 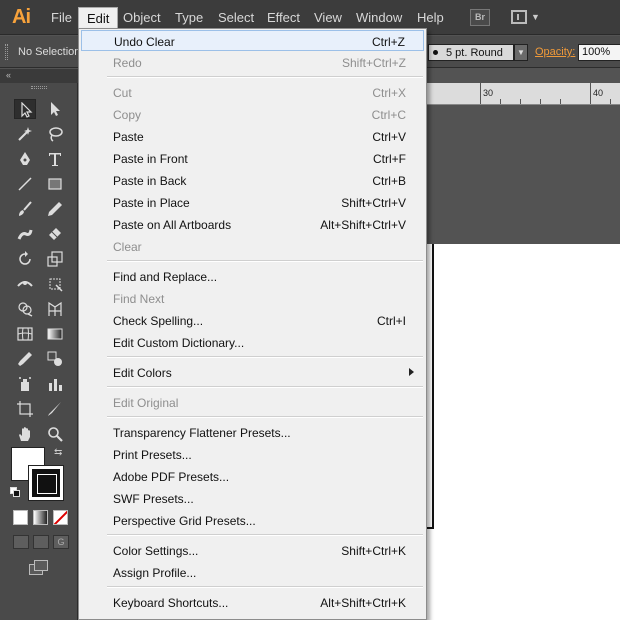 I want to click on workspace-layout-icon, so click(x=519, y=17).